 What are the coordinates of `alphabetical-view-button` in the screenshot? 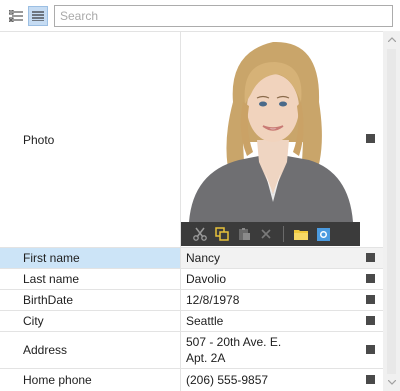 It's located at (38, 16).